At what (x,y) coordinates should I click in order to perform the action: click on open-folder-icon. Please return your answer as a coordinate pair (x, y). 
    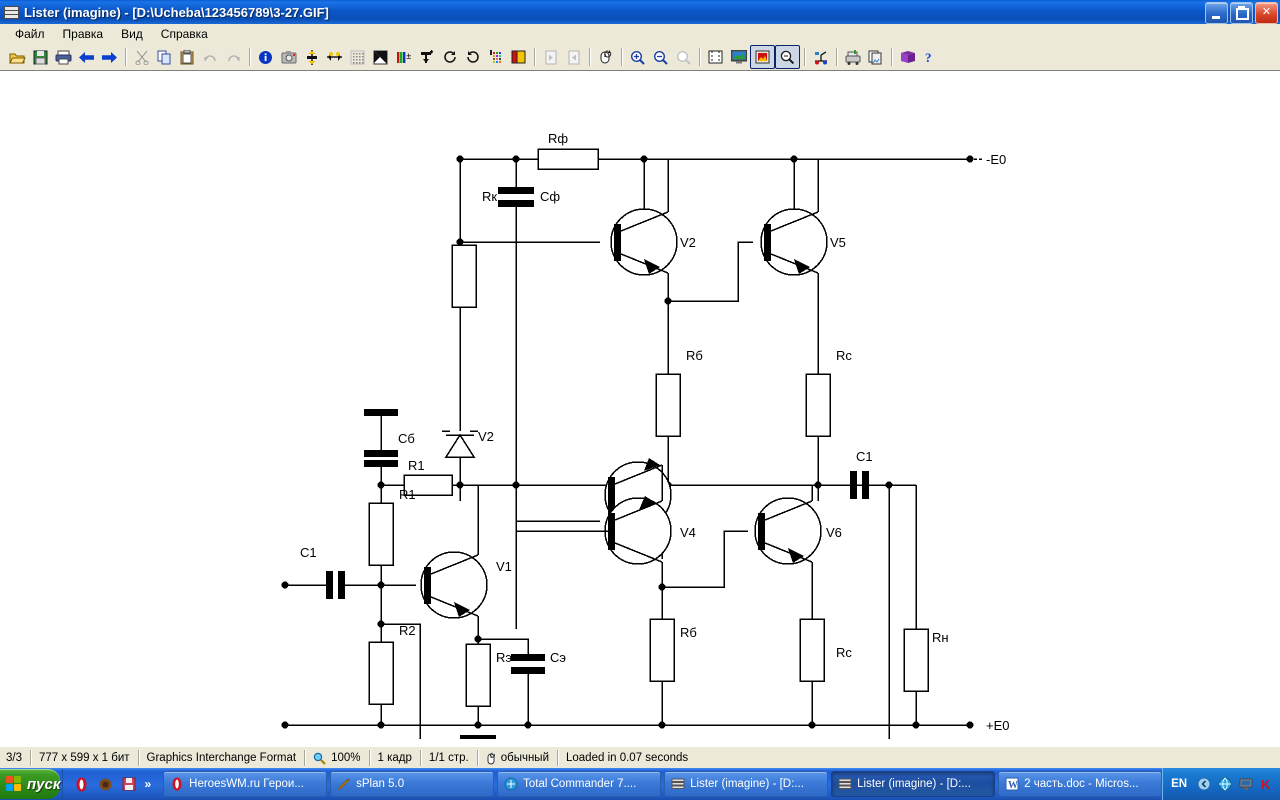
    Looking at the image, I should click on (17, 57).